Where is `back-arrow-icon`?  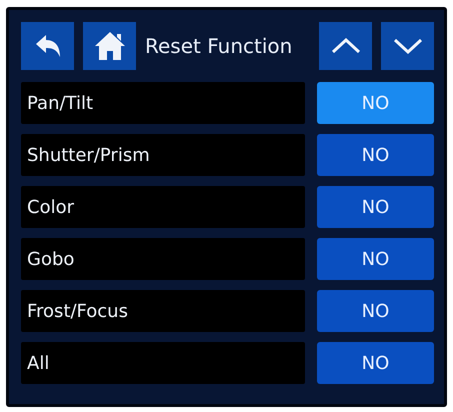 back-arrow-icon is located at coordinates (47, 46).